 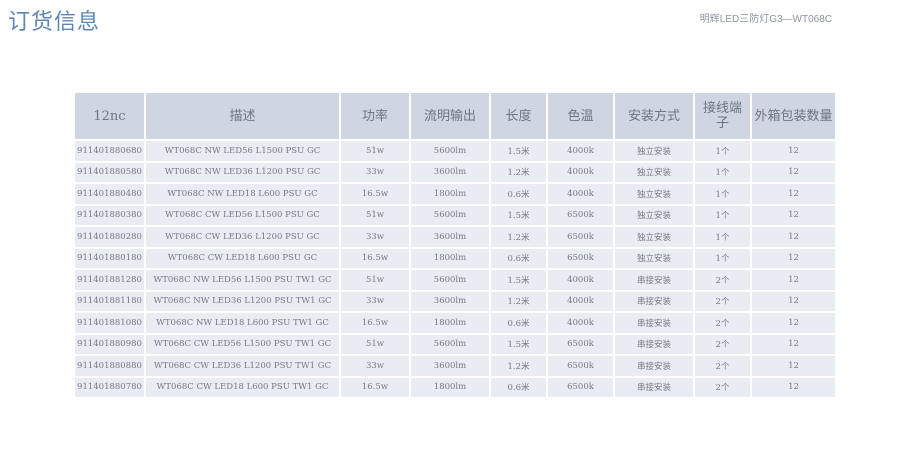 What do you see at coordinates (243, 279) in the screenshot?
I see `cell-description: WT068C NW LED56 L1500 PSU TW1 GC` at bounding box center [243, 279].